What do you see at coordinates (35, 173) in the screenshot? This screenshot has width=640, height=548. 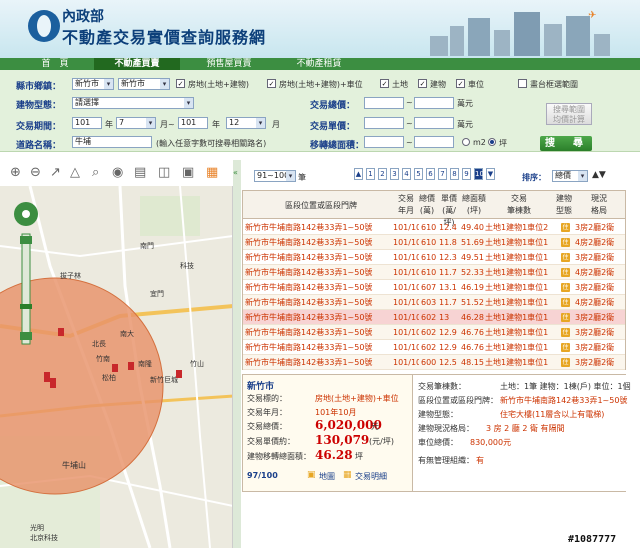 I see `zoom-out-icon: ⊖` at bounding box center [35, 173].